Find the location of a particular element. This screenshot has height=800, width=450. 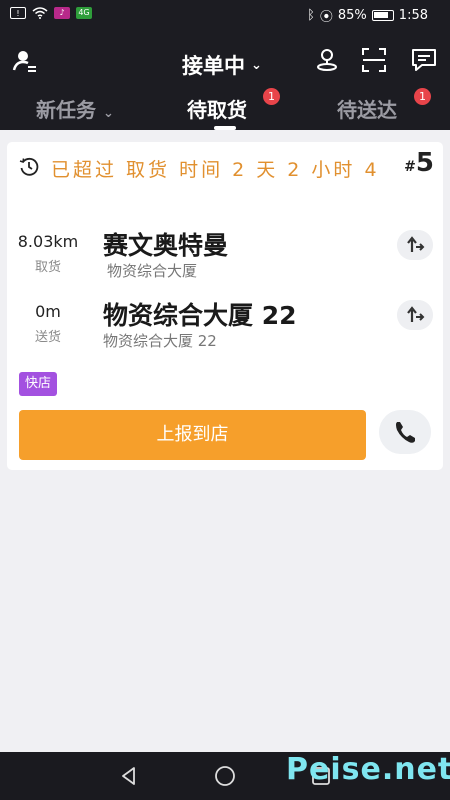

battery-percent: 85% is located at coordinates (352, 15).